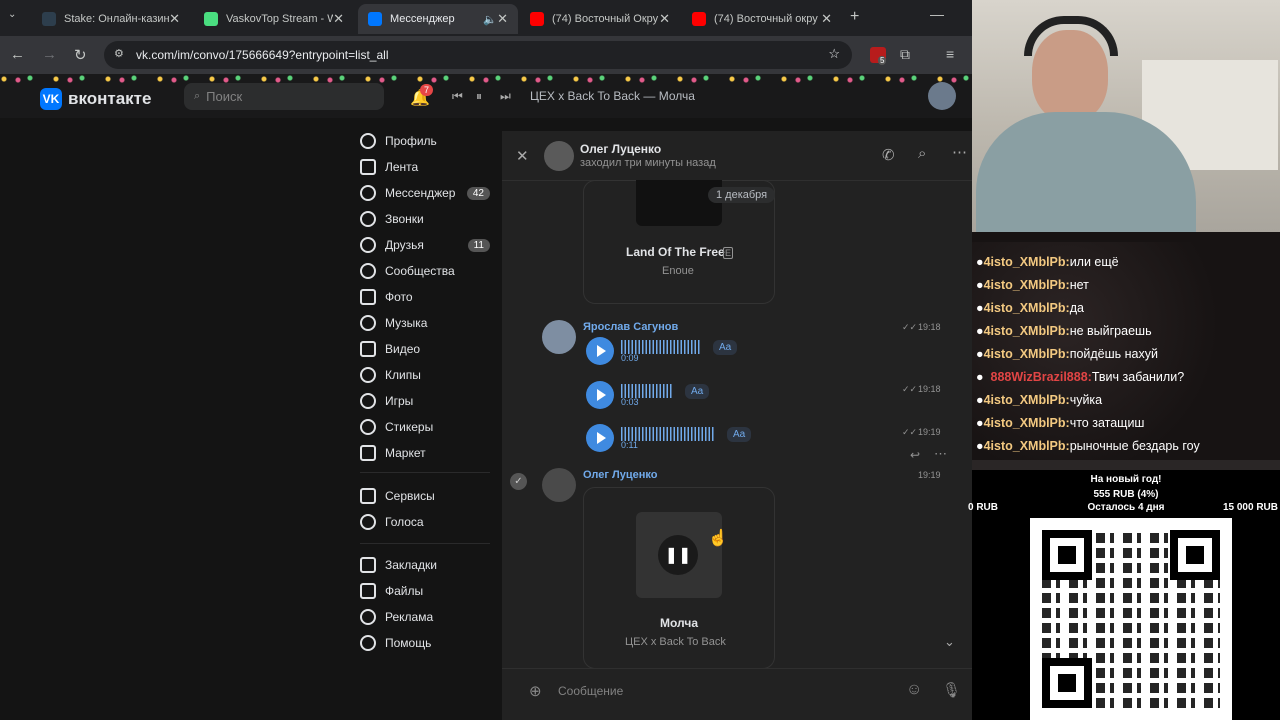 The height and width of the screenshot is (720, 1280). I want to click on games-icon, so click(368, 401).